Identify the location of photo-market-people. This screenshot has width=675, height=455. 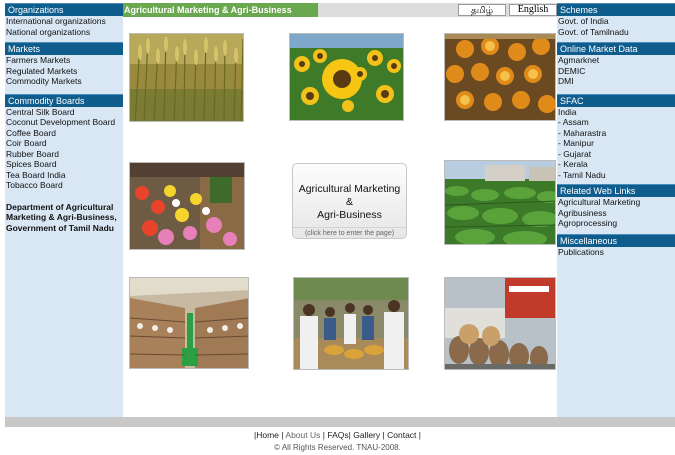
(351, 323).